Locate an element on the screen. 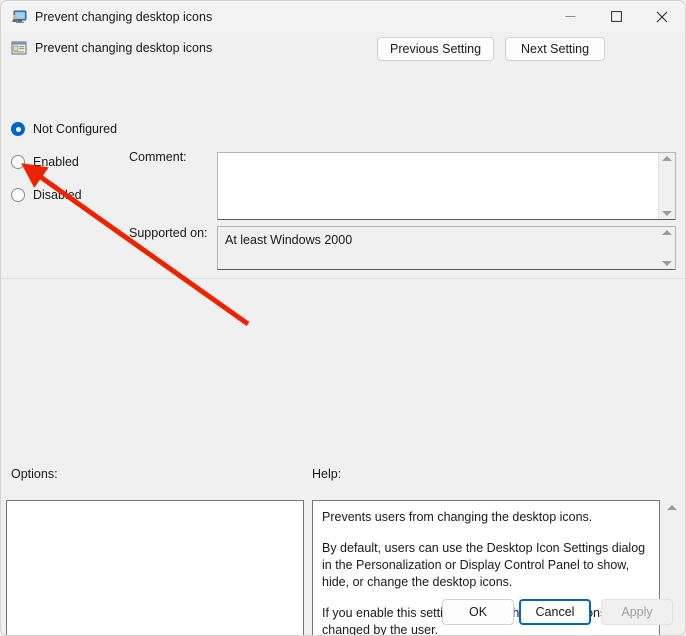 Image resolution: width=686 pixels, height=636 pixels. radio-disabled: Disabled is located at coordinates (64, 195).